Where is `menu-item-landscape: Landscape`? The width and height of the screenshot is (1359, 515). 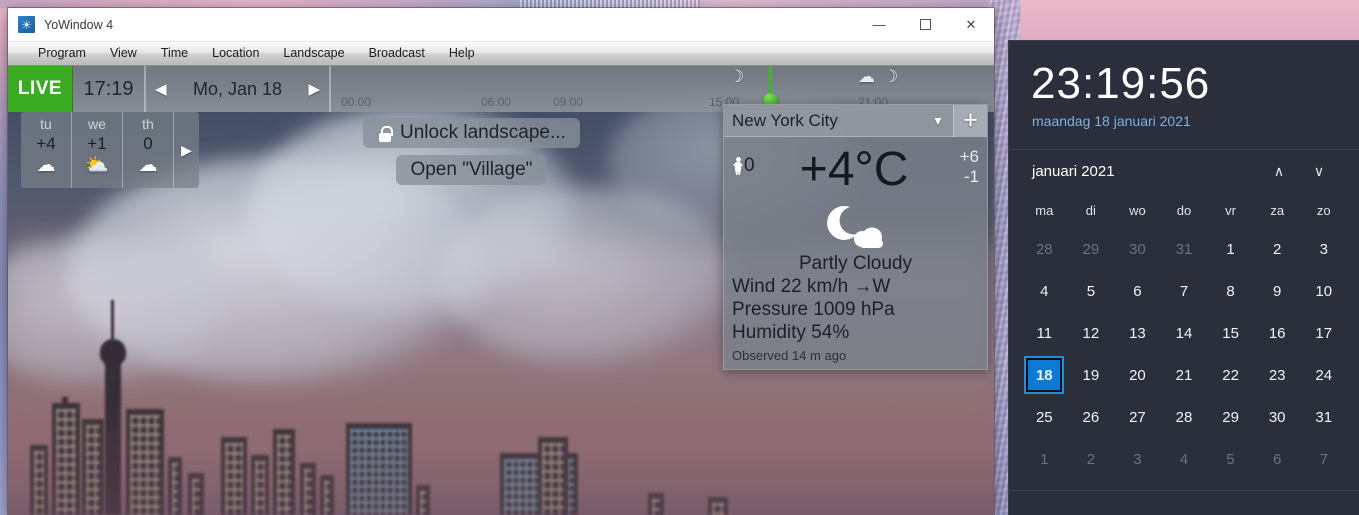 menu-item-landscape: Landscape is located at coordinates (313, 53).